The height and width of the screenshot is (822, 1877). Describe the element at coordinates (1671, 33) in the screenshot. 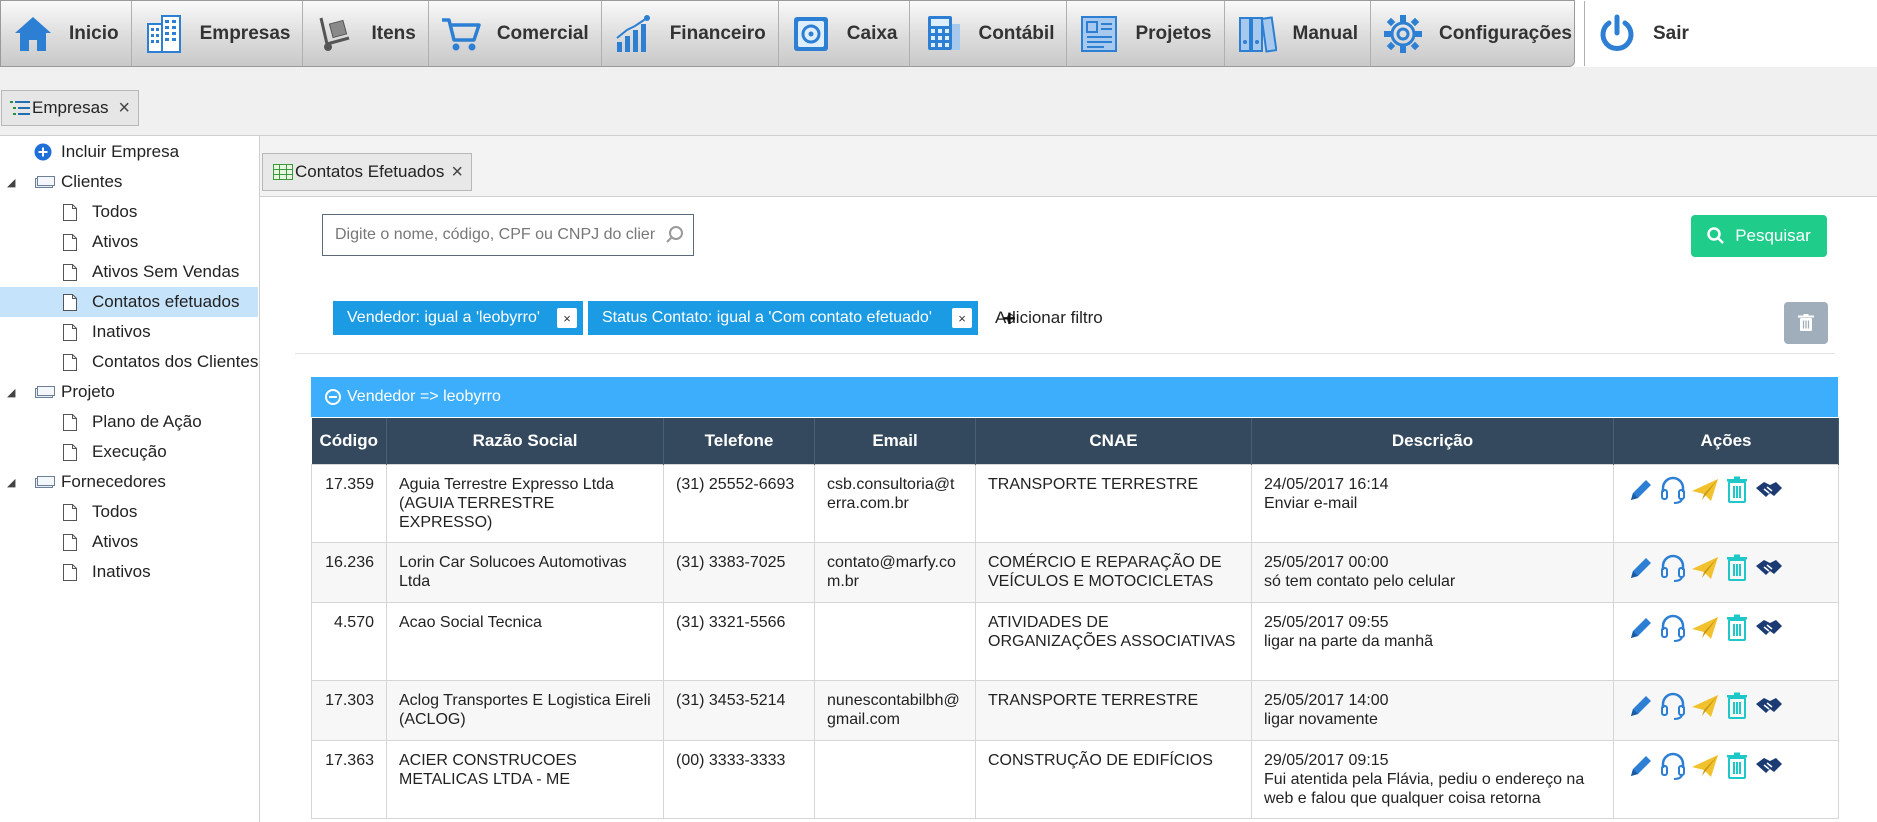

I see `menu-label: Sair` at that location.